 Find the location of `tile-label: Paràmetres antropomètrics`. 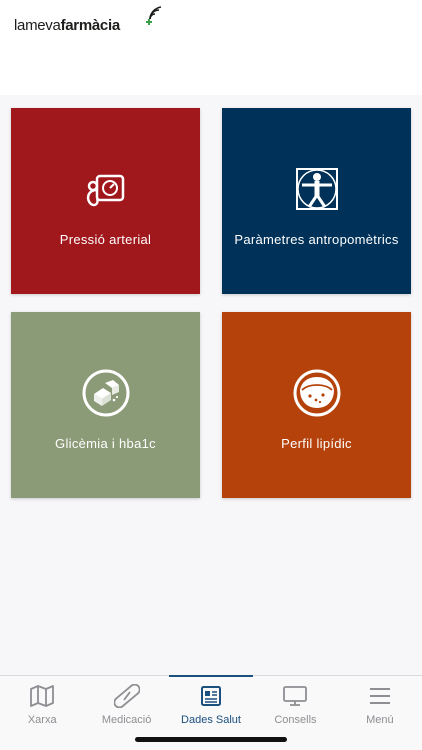

tile-label: Paràmetres antropomètrics is located at coordinates (316, 239).